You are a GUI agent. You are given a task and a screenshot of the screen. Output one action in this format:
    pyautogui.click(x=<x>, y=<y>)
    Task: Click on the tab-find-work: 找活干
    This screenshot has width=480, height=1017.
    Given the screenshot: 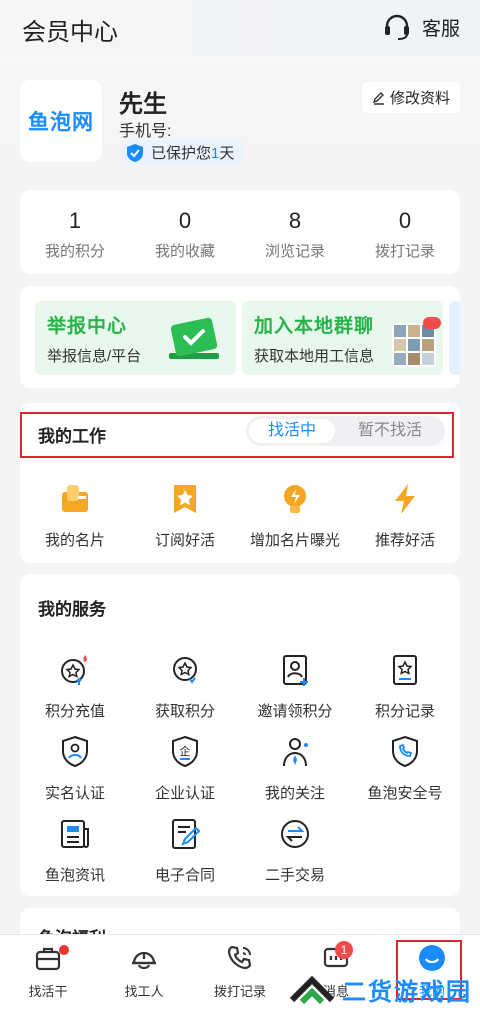 What is the action you would take?
    pyautogui.click(x=48, y=967)
    